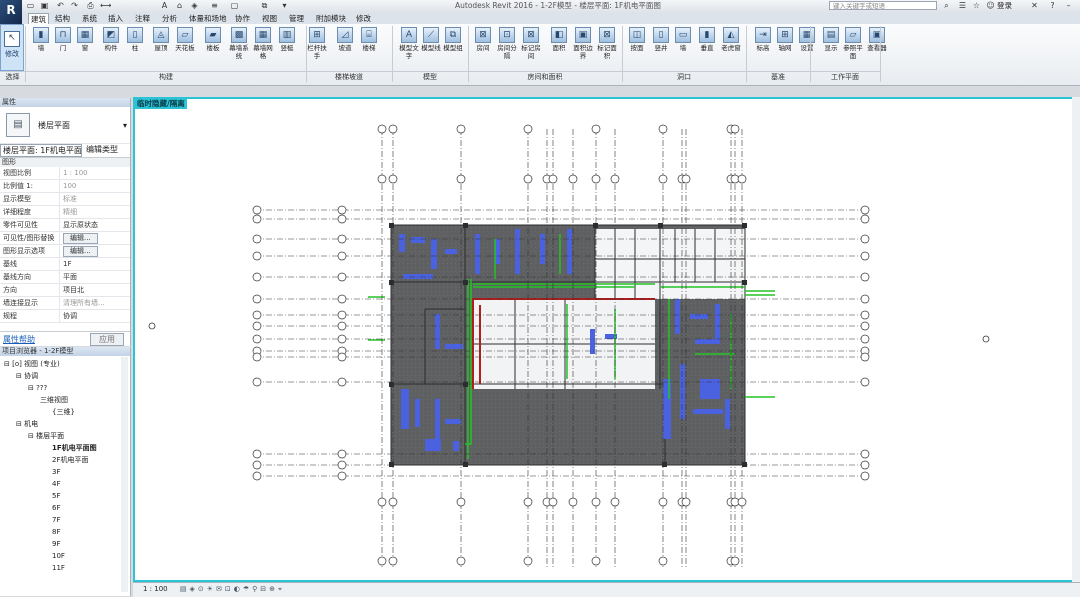 The width and height of the screenshot is (1080, 597). I want to click on browser-node: {三维}, so click(63, 412).